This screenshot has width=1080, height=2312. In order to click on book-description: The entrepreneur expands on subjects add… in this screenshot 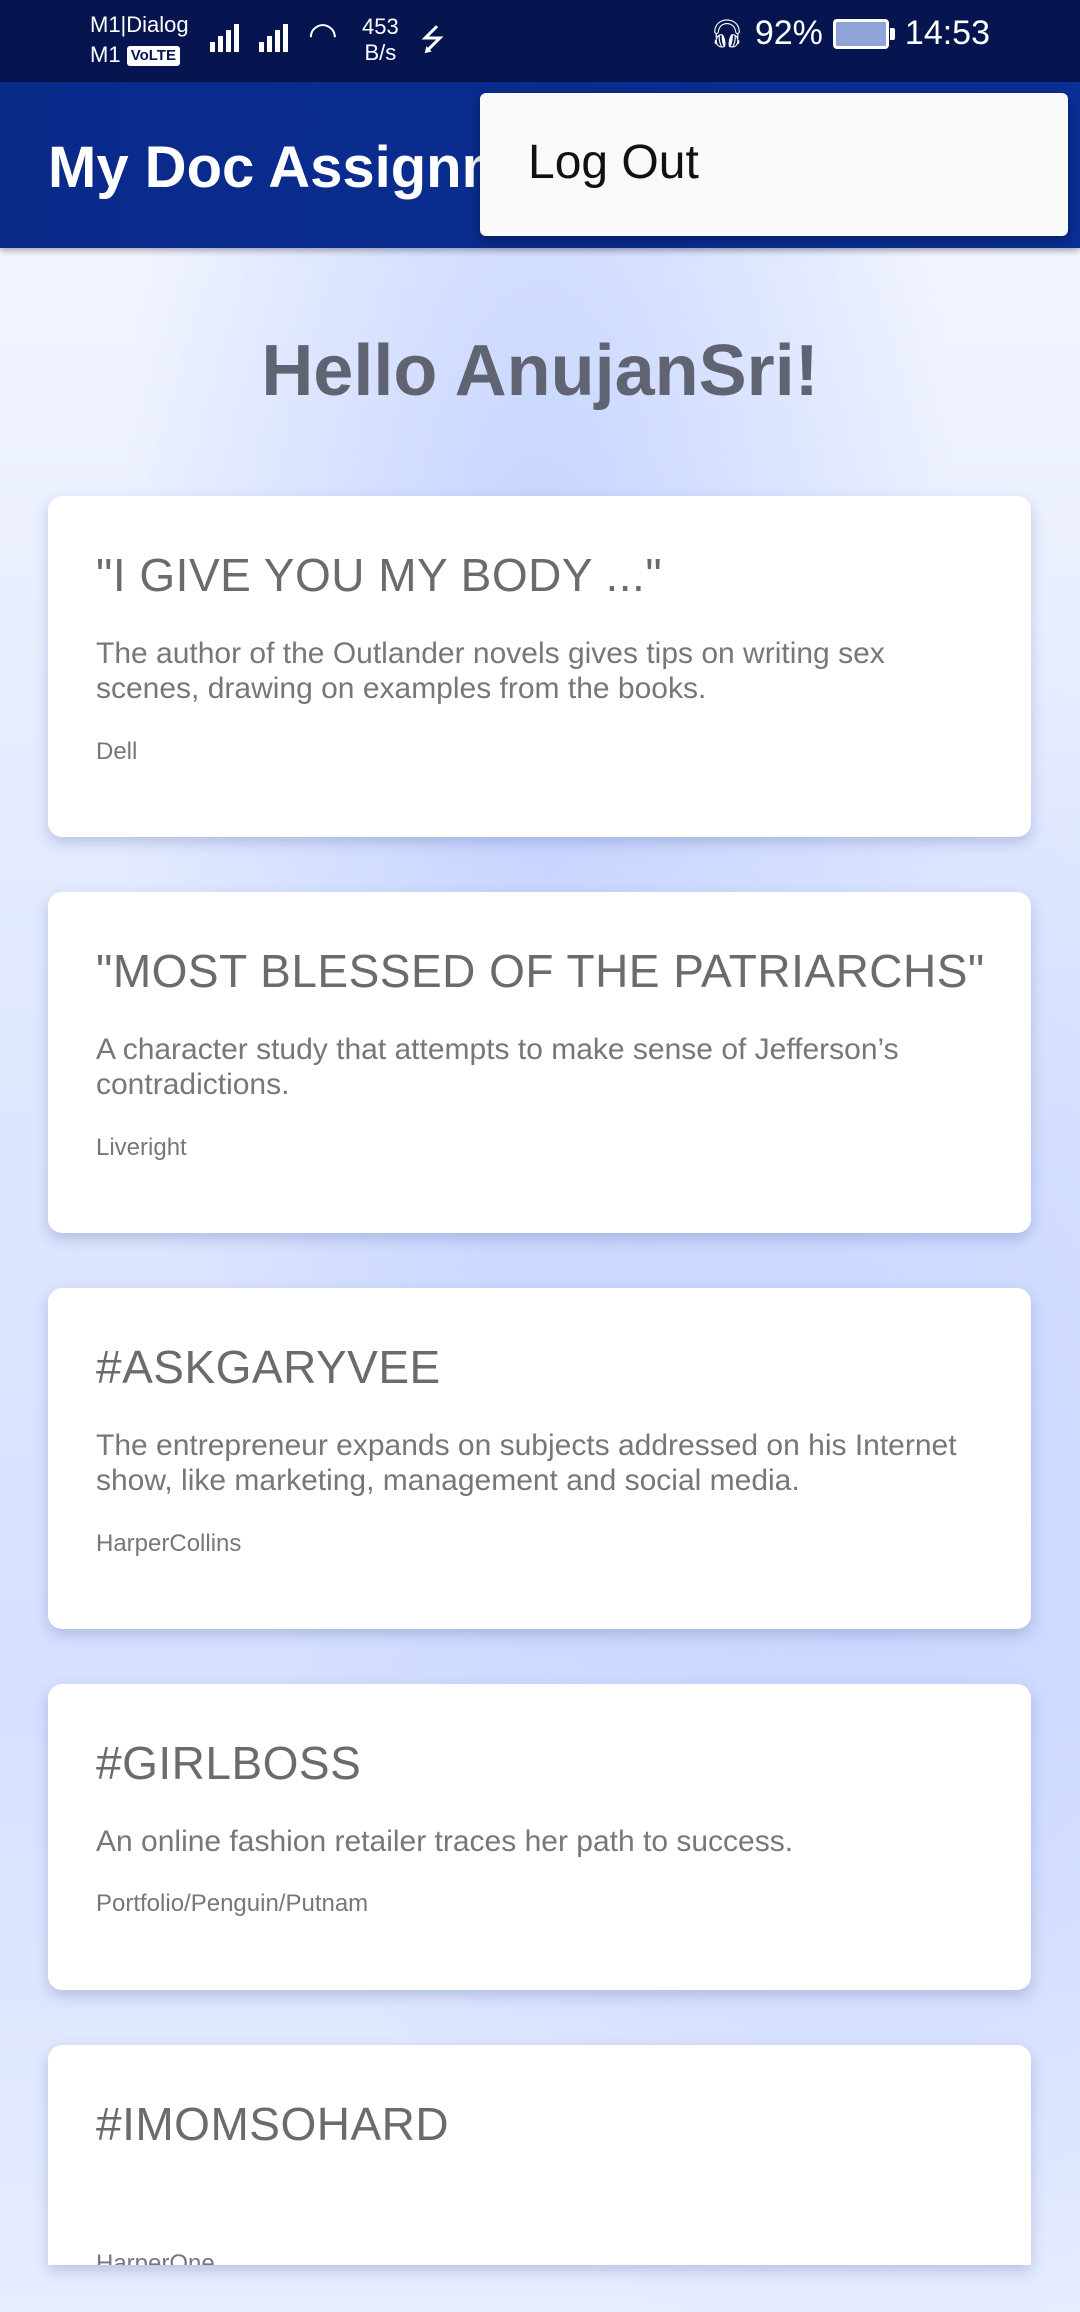, I will do `click(526, 1463)`.